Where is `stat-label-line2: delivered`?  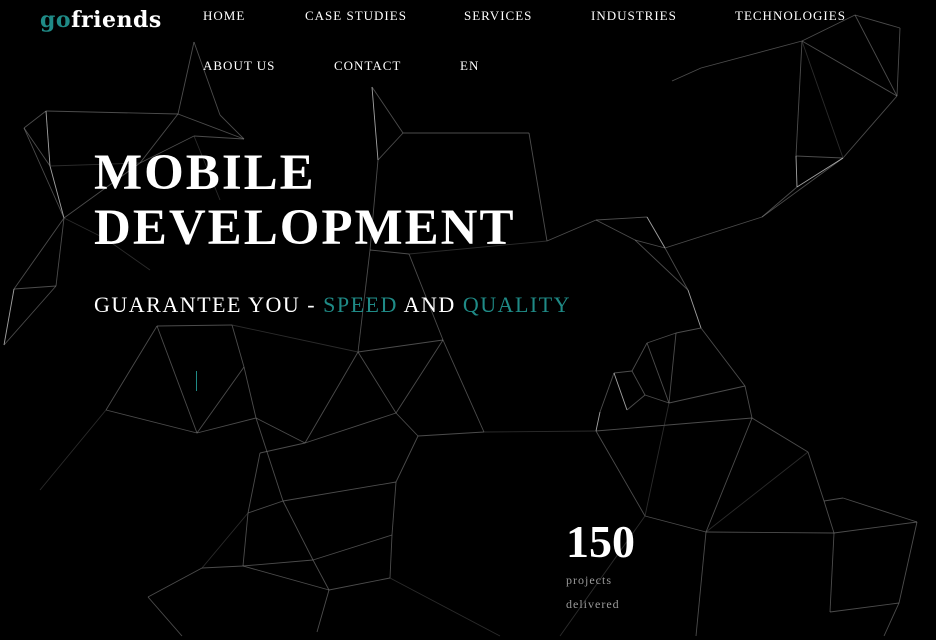
stat-label-line2: delivered is located at coordinates (593, 604).